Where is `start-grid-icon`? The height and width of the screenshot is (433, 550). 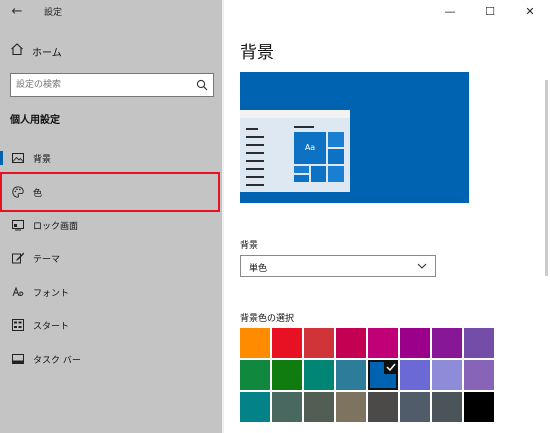 start-grid-icon is located at coordinates (18, 325).